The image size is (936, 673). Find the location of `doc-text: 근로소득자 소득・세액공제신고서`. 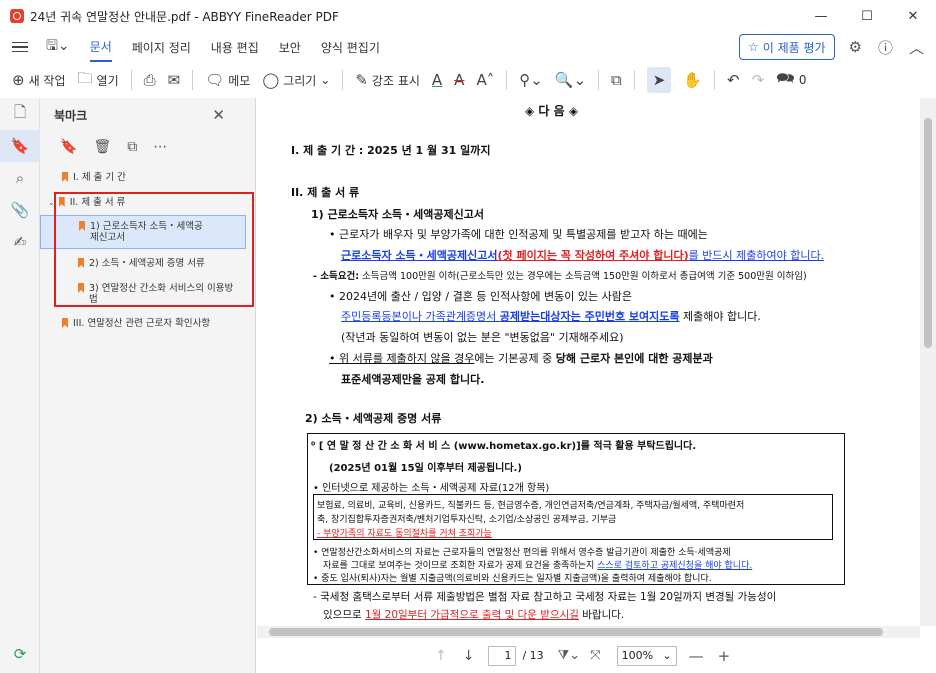

doc-text: 근로소득자 소득・세액공제신고서 is located at coordinates (419, 255).